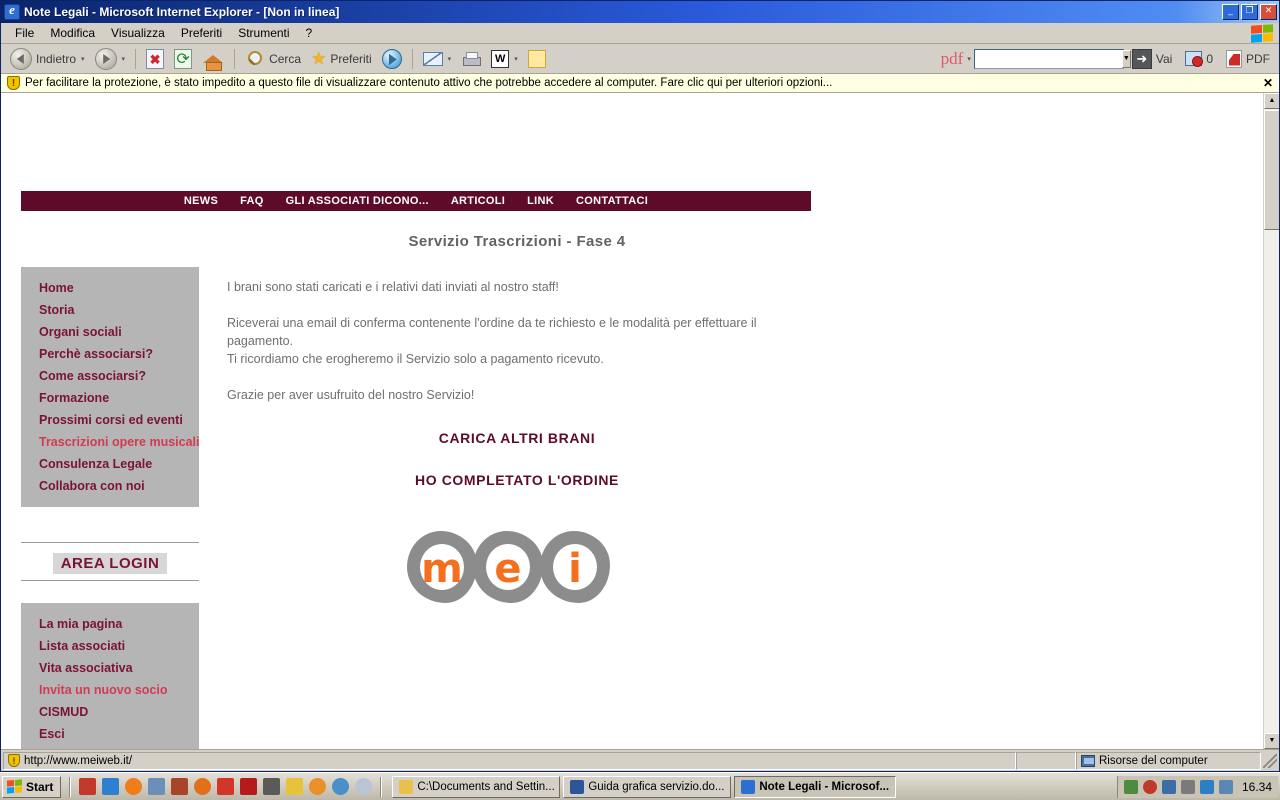 This screenshot has width=1280, height=800. What do you see at coordinates (517, 438) in the screenshot?
I see `carica-altri-brani-link: CARICA ALTRI BRANI` at bounding box center [517, 438].